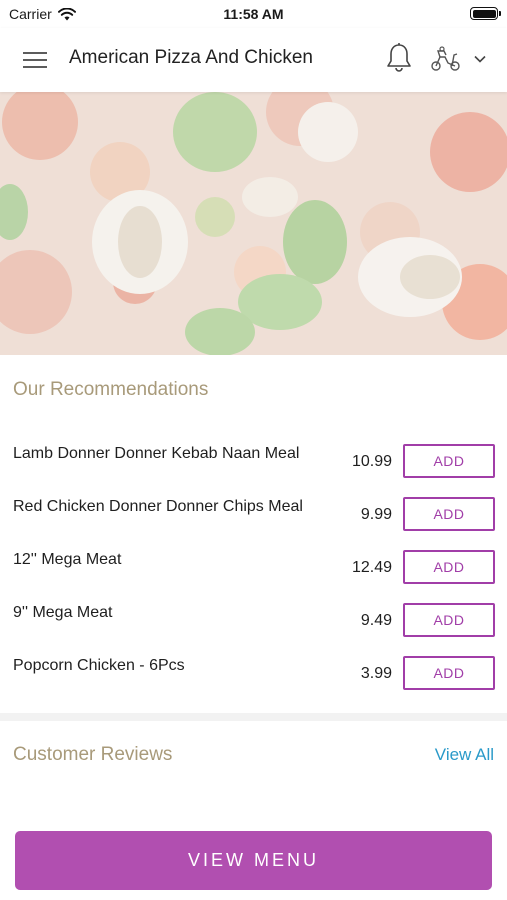  I want to click on list-item: 9'' Mega Meat 9.49 ADD, so click(253, 630).